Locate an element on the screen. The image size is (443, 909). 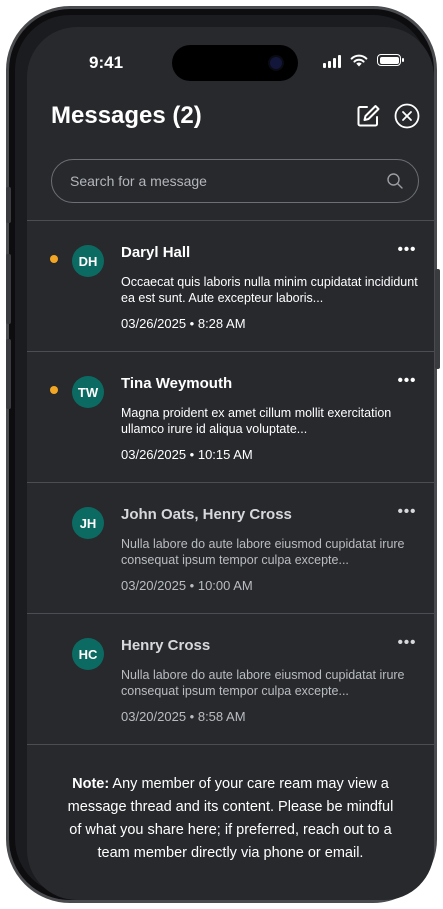
camera-icon is located at coordinates (276, 63).